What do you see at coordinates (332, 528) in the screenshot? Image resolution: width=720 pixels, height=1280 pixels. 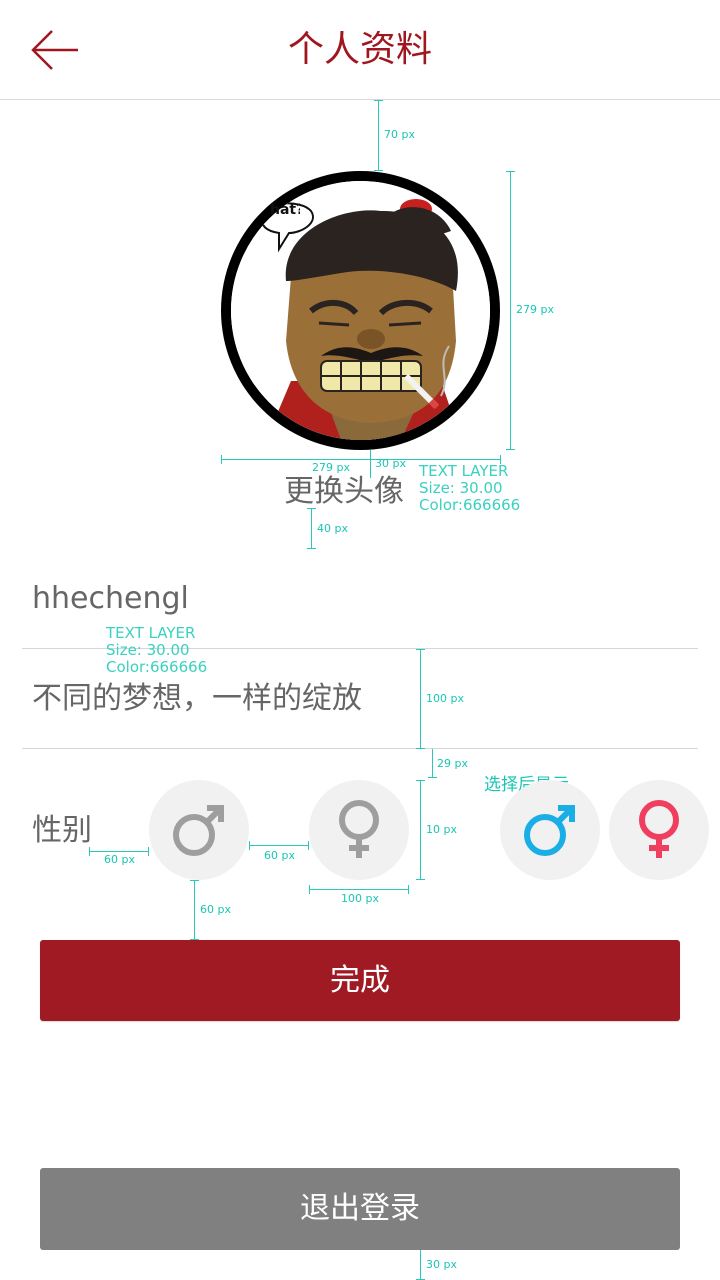 I see `measure-label-40: 40 px` at bounding box center [332, 528].